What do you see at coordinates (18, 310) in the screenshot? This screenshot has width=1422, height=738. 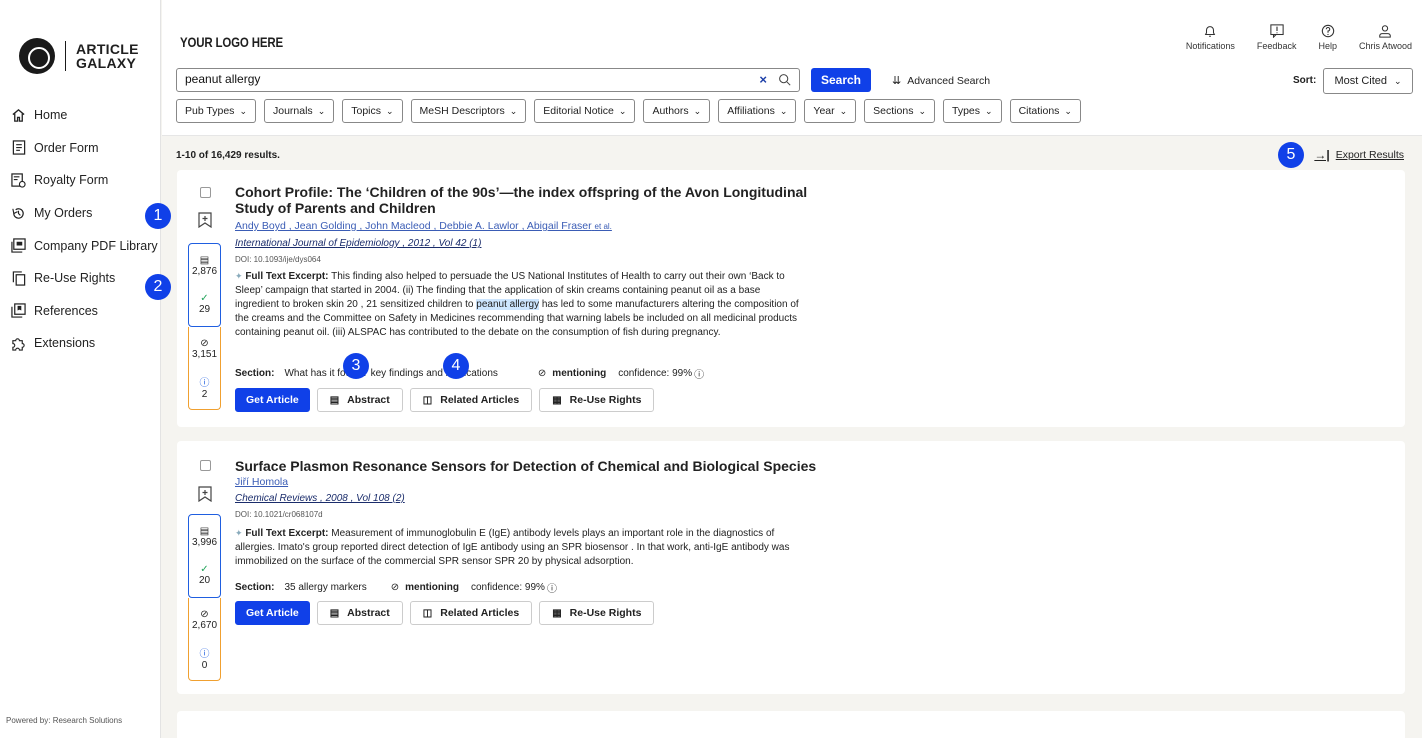 I see `references-icon` at bounding box center [18, 310].